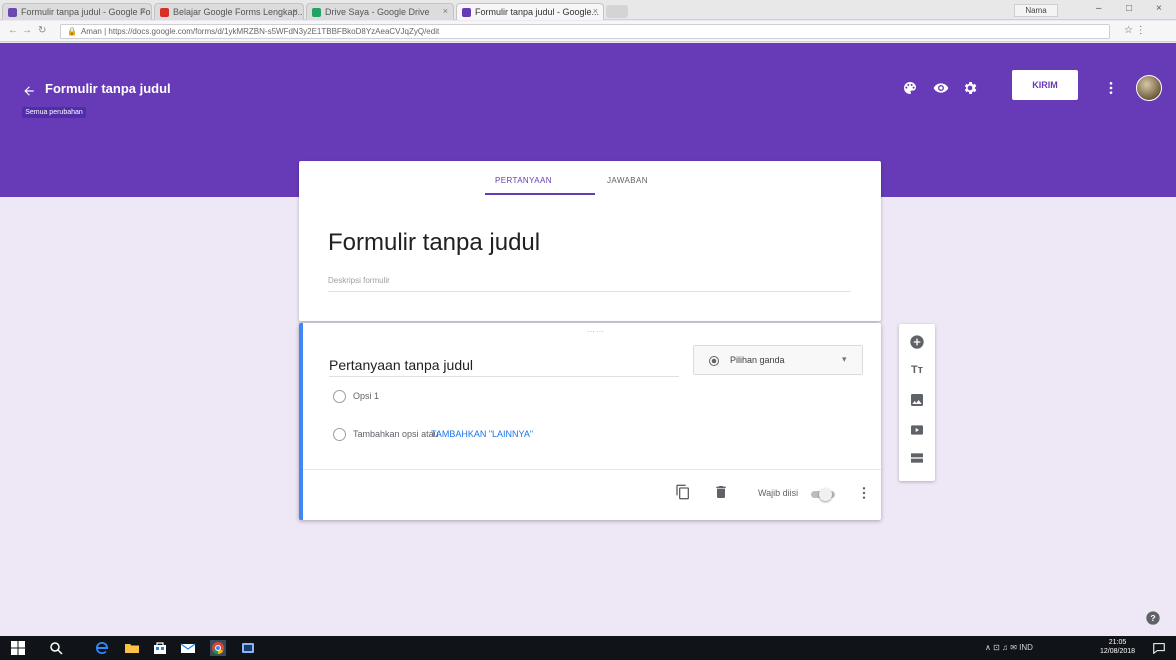  I want to click on option-1-input: Opsi 1, so click(366, 396).